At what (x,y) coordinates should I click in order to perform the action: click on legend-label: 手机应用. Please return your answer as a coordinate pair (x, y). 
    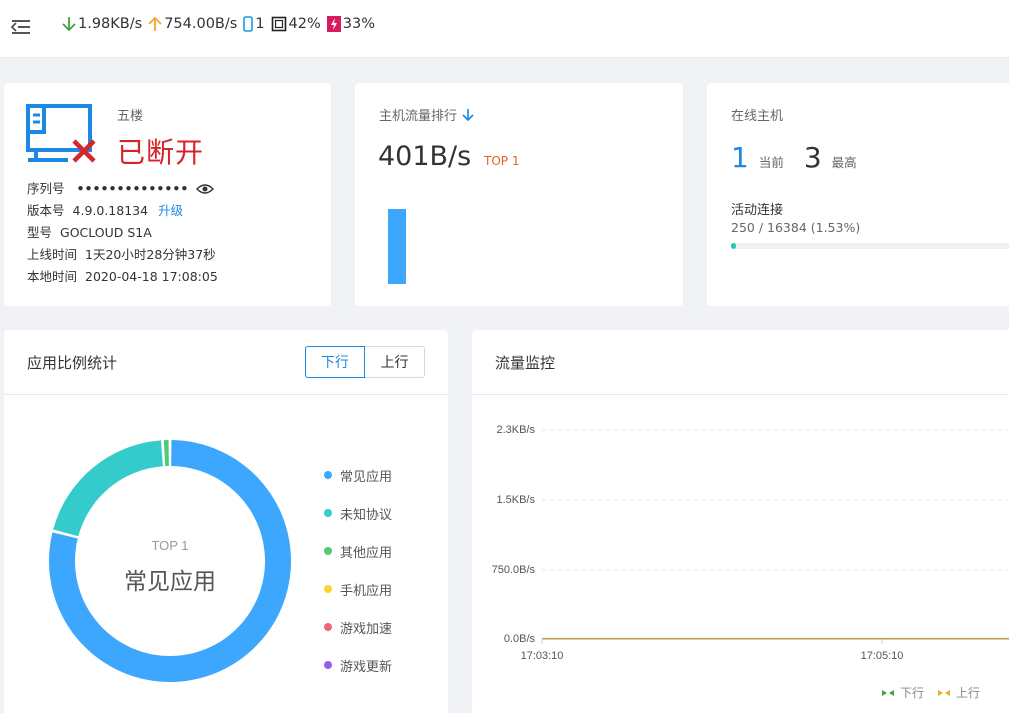
    Looking at the image, I should click on (366, 591).